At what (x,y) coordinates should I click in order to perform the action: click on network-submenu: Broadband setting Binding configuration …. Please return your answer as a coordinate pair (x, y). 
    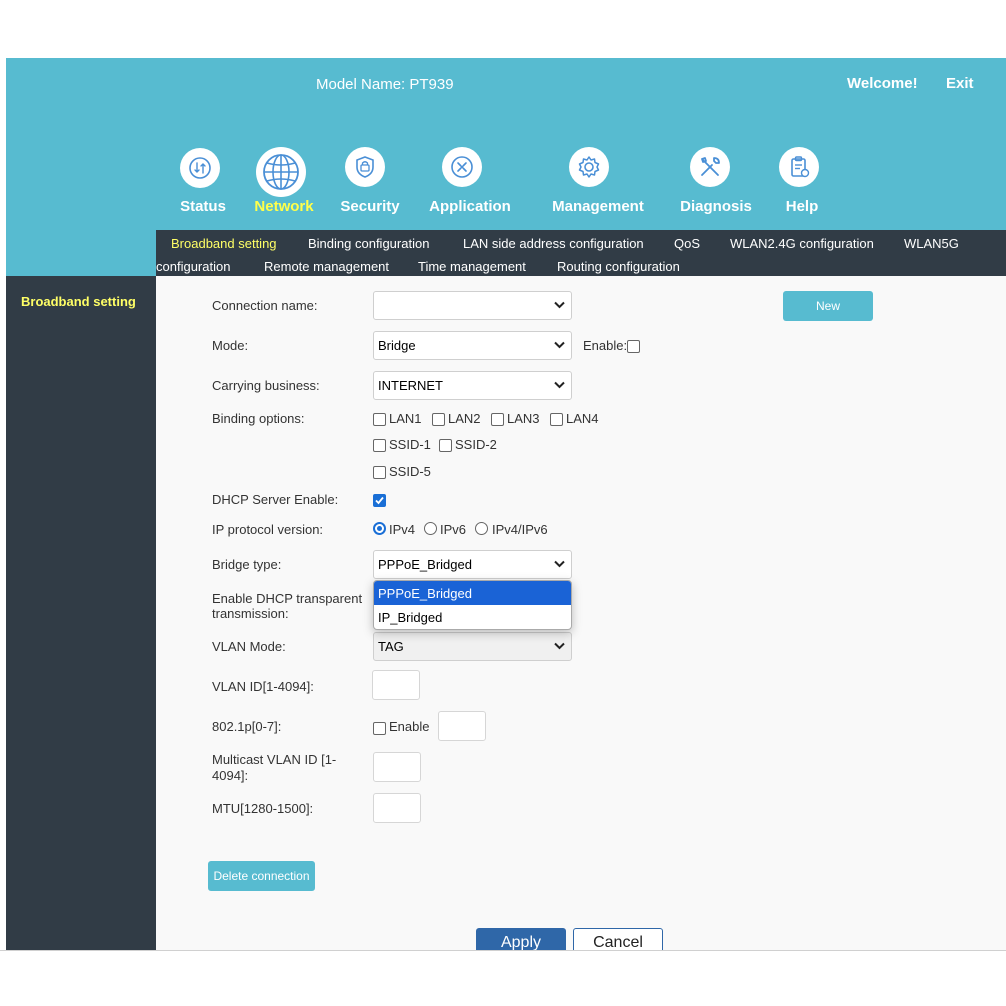
    Looking at the image, I should click on (581, 253).